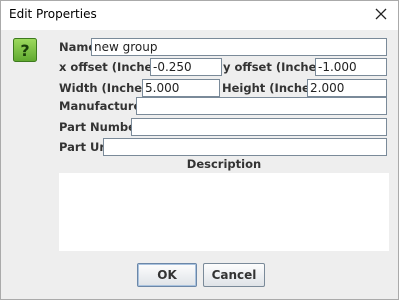  I want to click on height-field, so click(347, 88).